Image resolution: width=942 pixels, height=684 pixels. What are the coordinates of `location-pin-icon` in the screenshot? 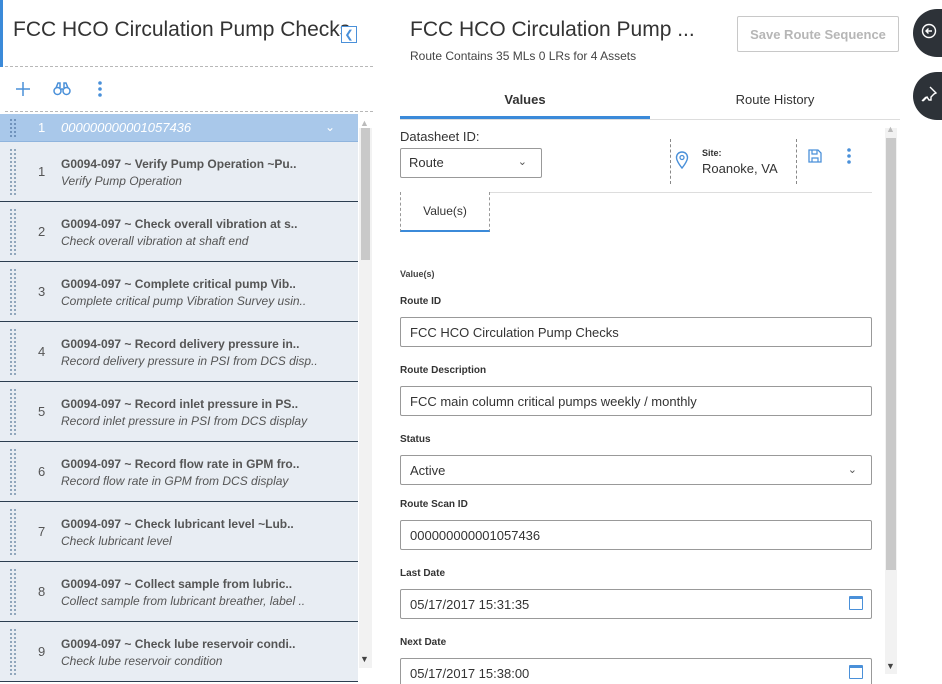 It's located at (682, 162).